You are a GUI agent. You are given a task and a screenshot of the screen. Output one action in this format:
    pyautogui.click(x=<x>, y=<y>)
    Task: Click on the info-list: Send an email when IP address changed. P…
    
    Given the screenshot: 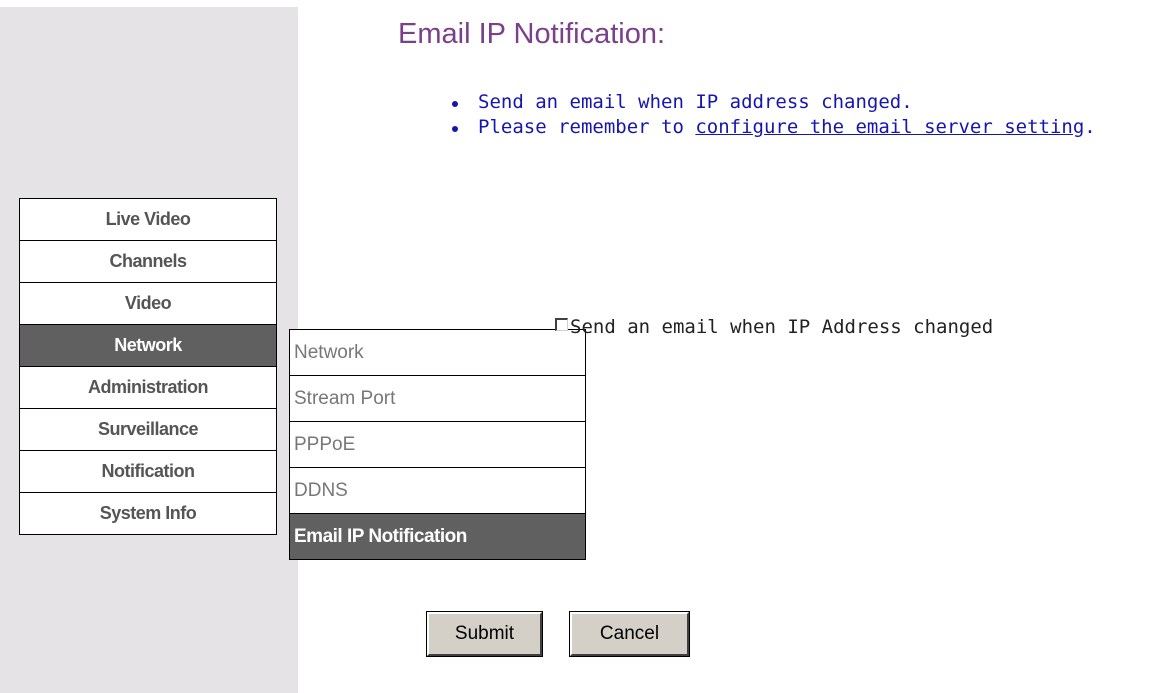 What is the action you would take?
    pyautogui.click(x=763, y=115)
    